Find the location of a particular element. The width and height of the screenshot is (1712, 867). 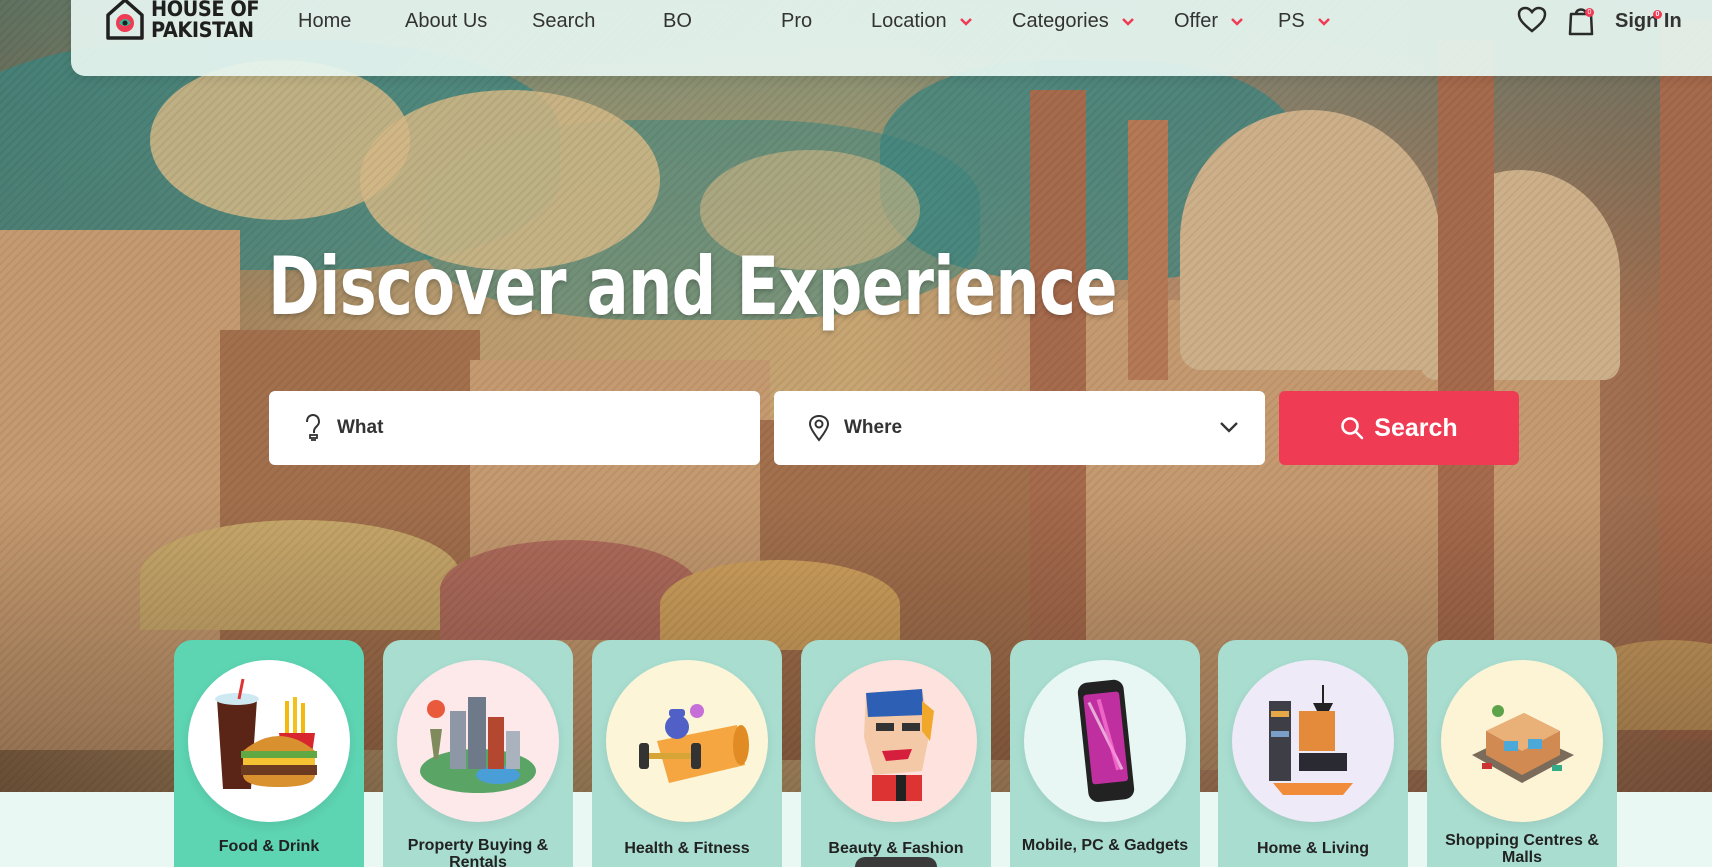

nav-search-label: Search is located at coordinates (564, 21).